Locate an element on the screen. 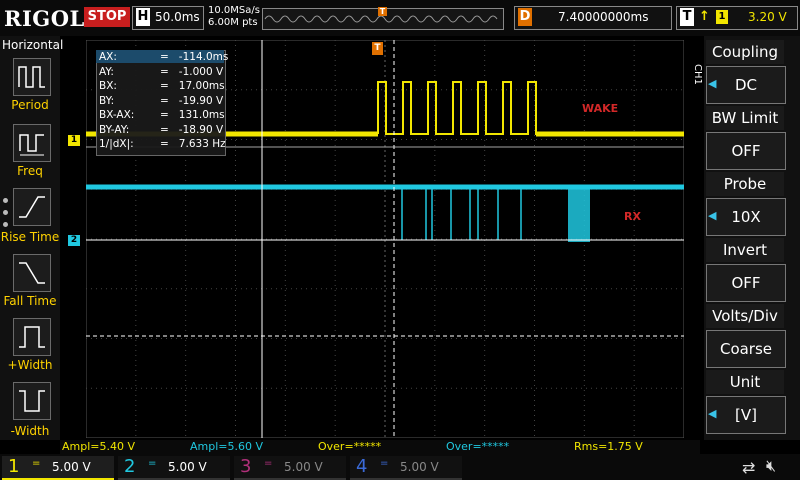 The image size is (800, 480). neg-width-label: -Width is located at coordinates (30, 431).